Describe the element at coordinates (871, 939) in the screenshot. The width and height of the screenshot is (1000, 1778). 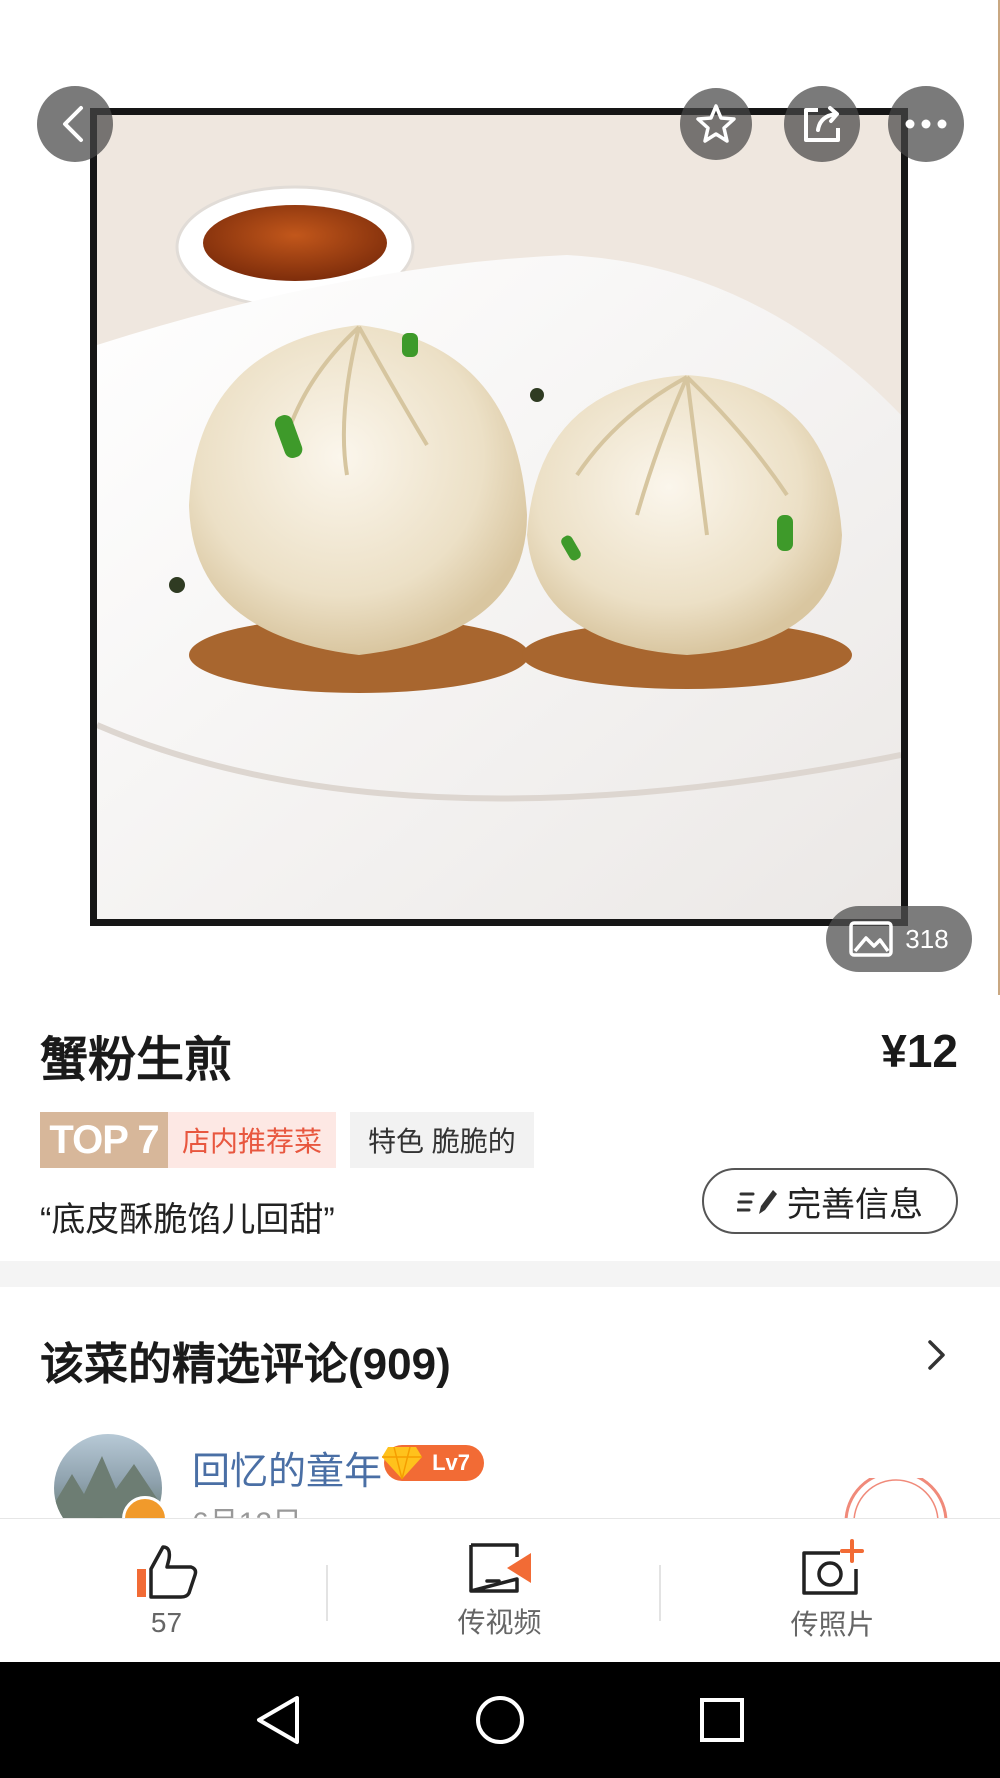
I see `image-icon` at that location.